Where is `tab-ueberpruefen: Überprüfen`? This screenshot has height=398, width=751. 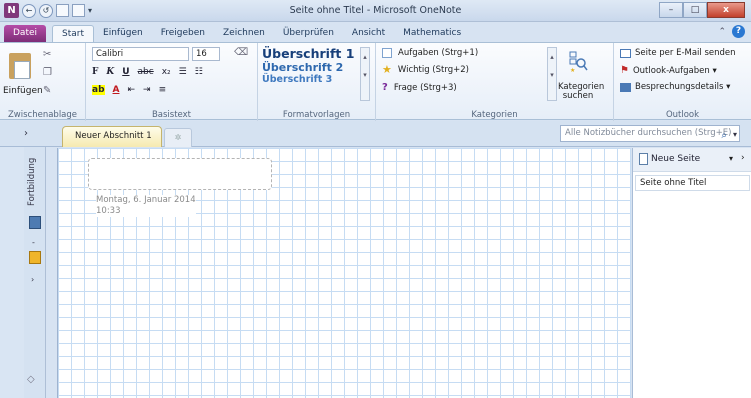
tab-ueberpruefen: Überprüfen is located at coordinates (308, 33).